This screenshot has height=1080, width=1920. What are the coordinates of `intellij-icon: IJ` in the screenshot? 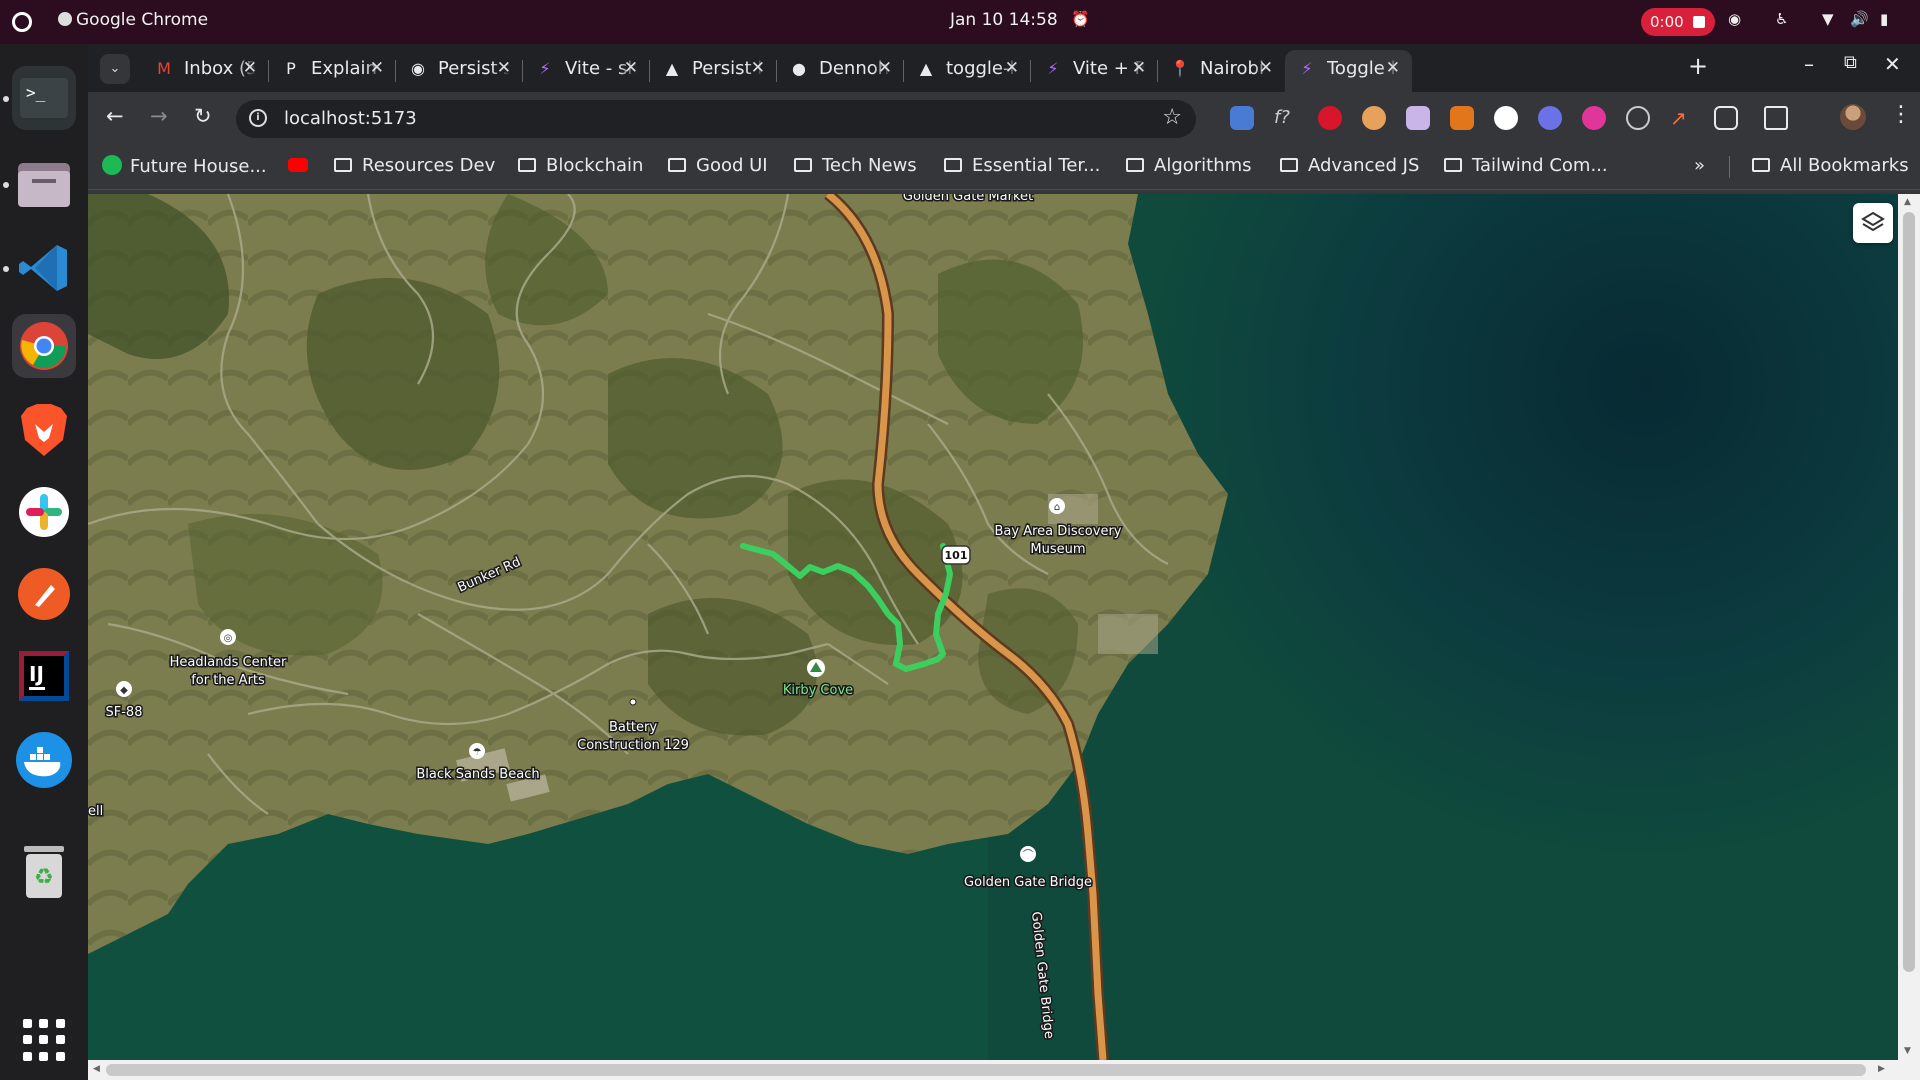 It's located at (44, 676).